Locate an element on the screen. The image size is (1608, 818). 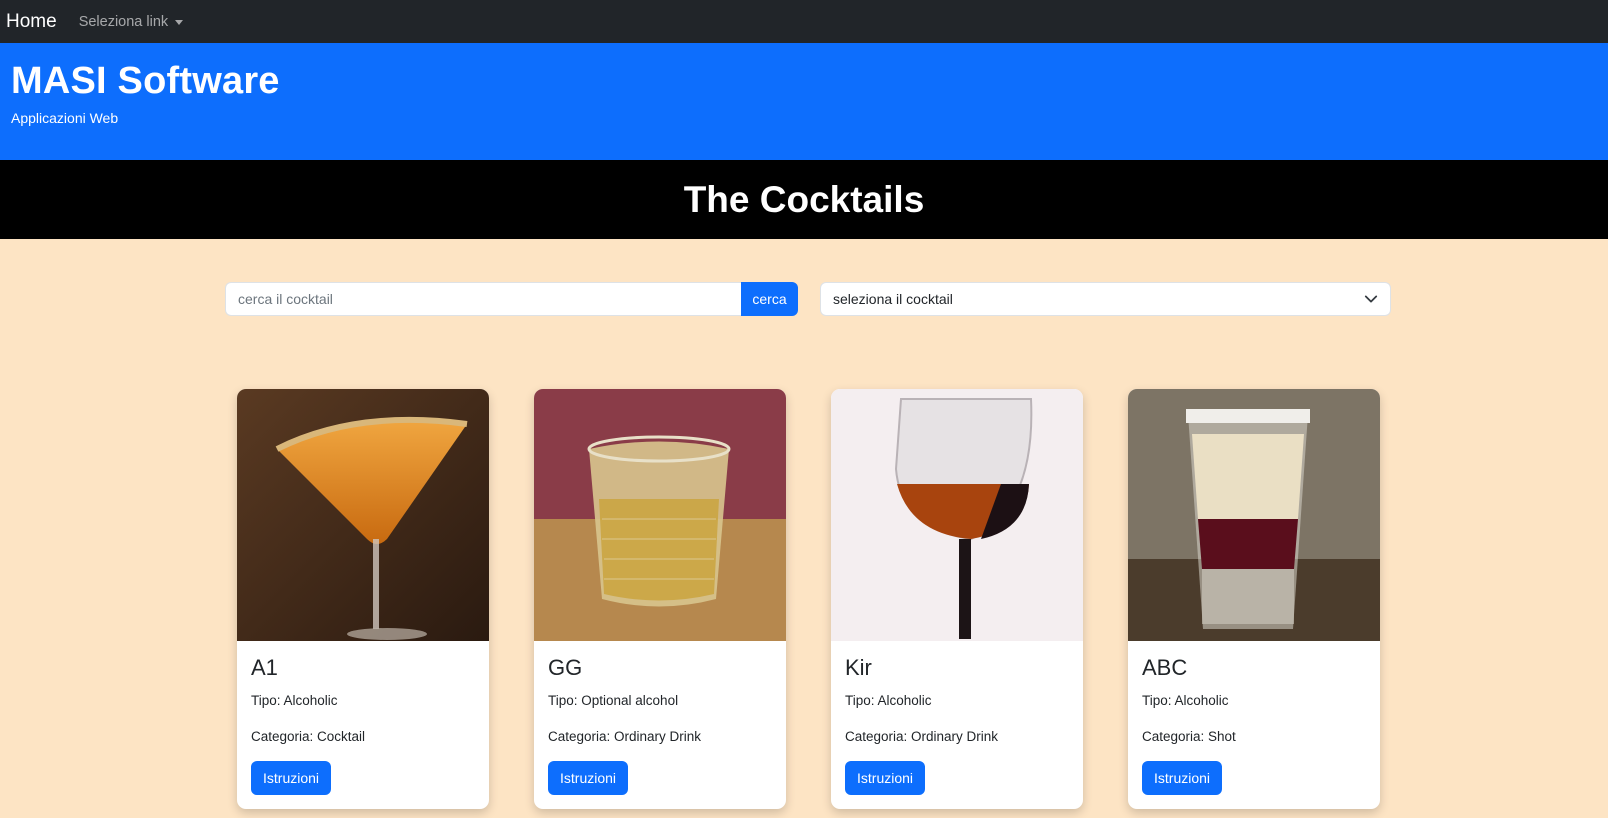
page-title: The Cocktails is located at coordinates (804, 199).